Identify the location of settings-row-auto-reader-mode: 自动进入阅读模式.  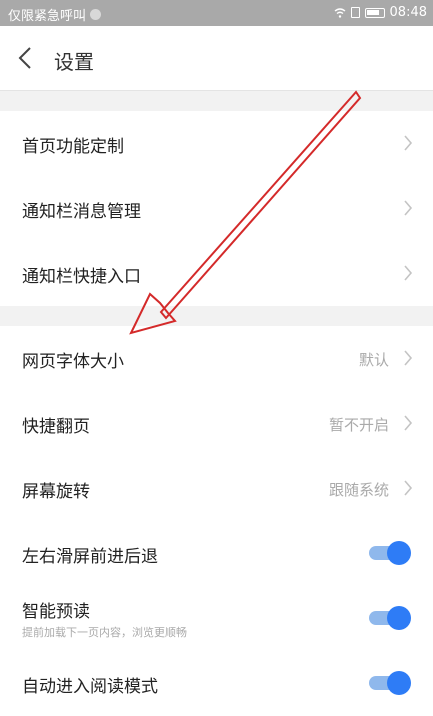
(216, 683).